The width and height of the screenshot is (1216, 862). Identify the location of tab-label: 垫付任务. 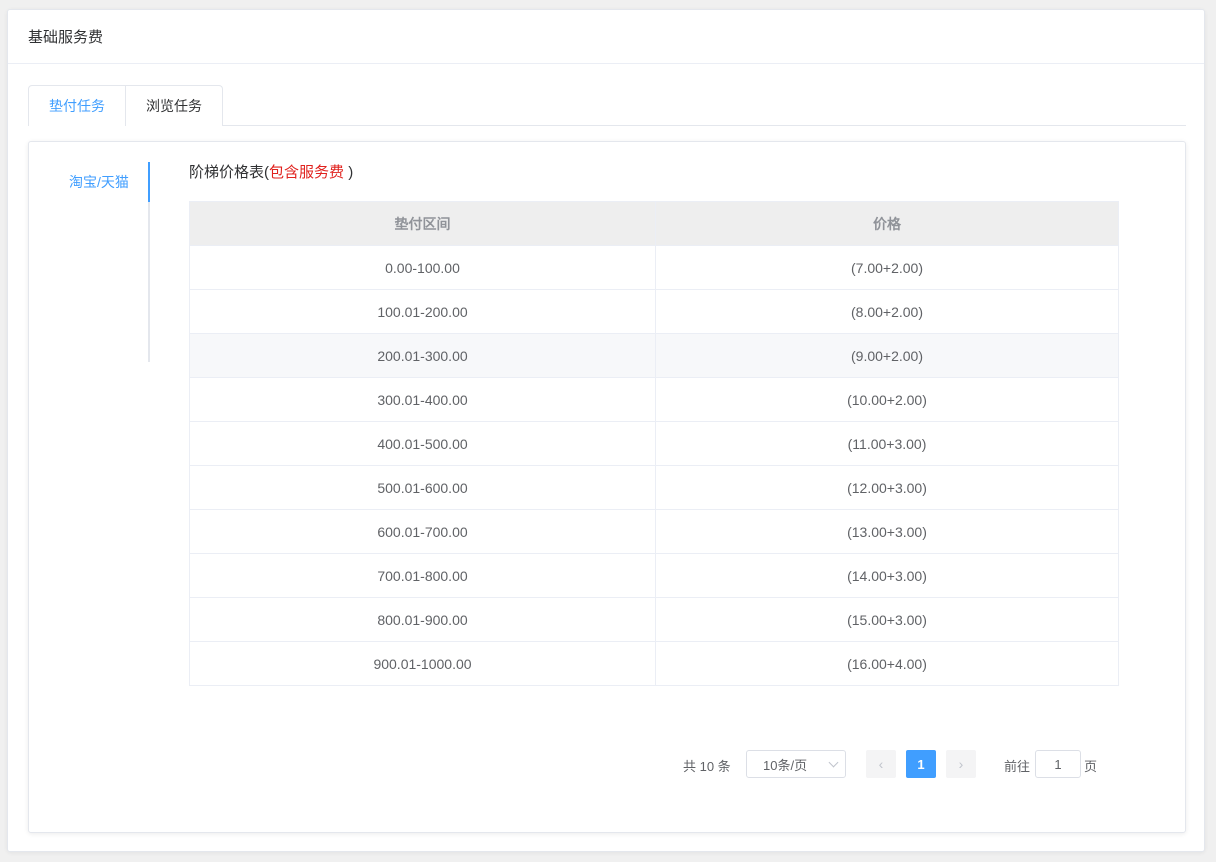
(77, 106).